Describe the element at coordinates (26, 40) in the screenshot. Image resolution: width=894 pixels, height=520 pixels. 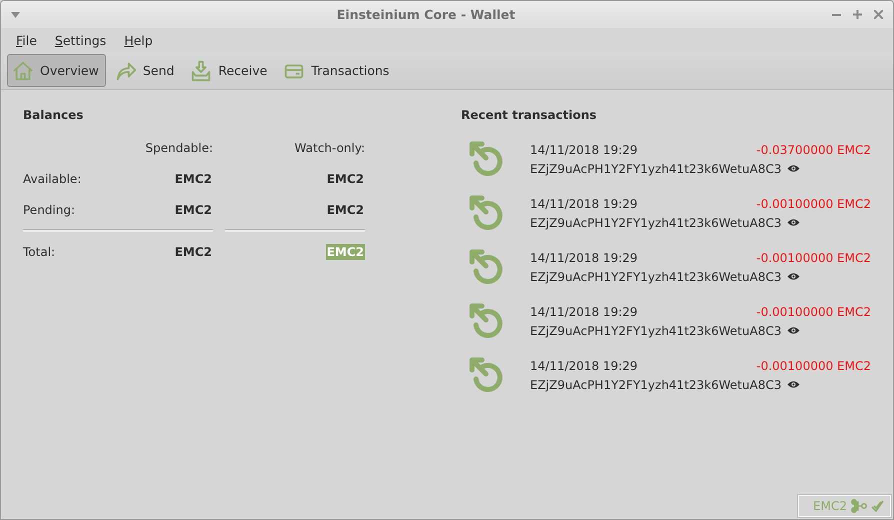
I see `menu-item: File` at that location.